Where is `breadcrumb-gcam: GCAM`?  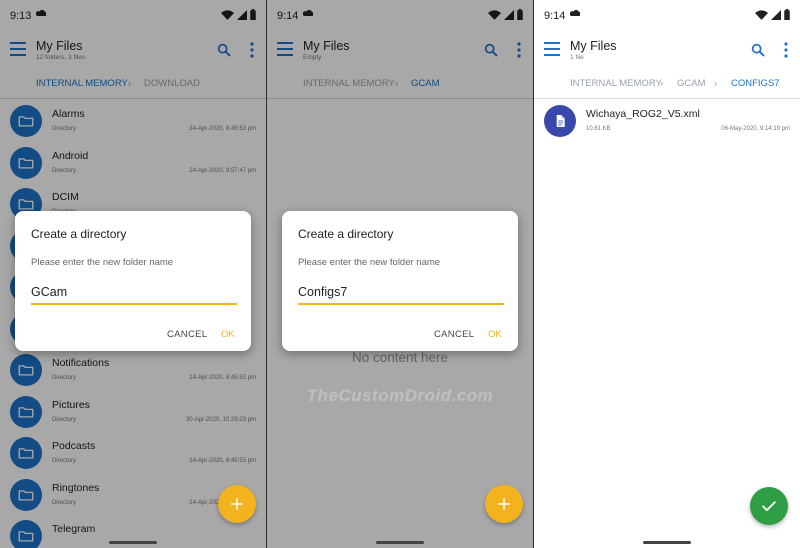
breadcrumb-gcam: GCAM is located at coordinates (691, 83).